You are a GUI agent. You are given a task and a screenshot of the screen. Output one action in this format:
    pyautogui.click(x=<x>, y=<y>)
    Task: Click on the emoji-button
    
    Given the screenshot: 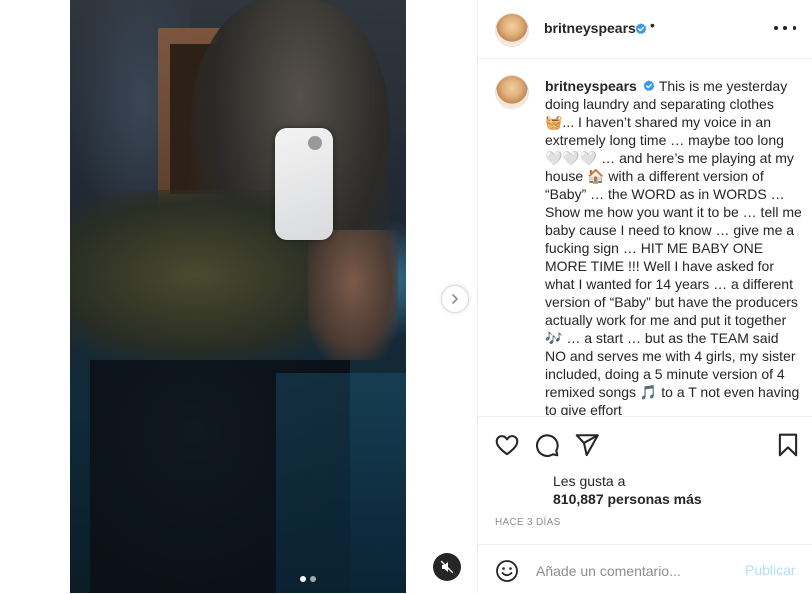 What is the action you would take?
    pyautogui.click(x=507, y=571)
    